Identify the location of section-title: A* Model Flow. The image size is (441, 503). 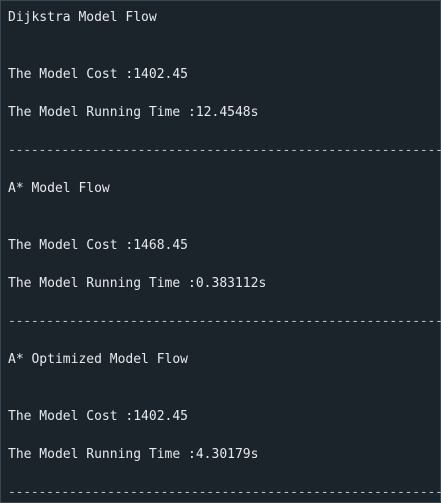
(59, 188).